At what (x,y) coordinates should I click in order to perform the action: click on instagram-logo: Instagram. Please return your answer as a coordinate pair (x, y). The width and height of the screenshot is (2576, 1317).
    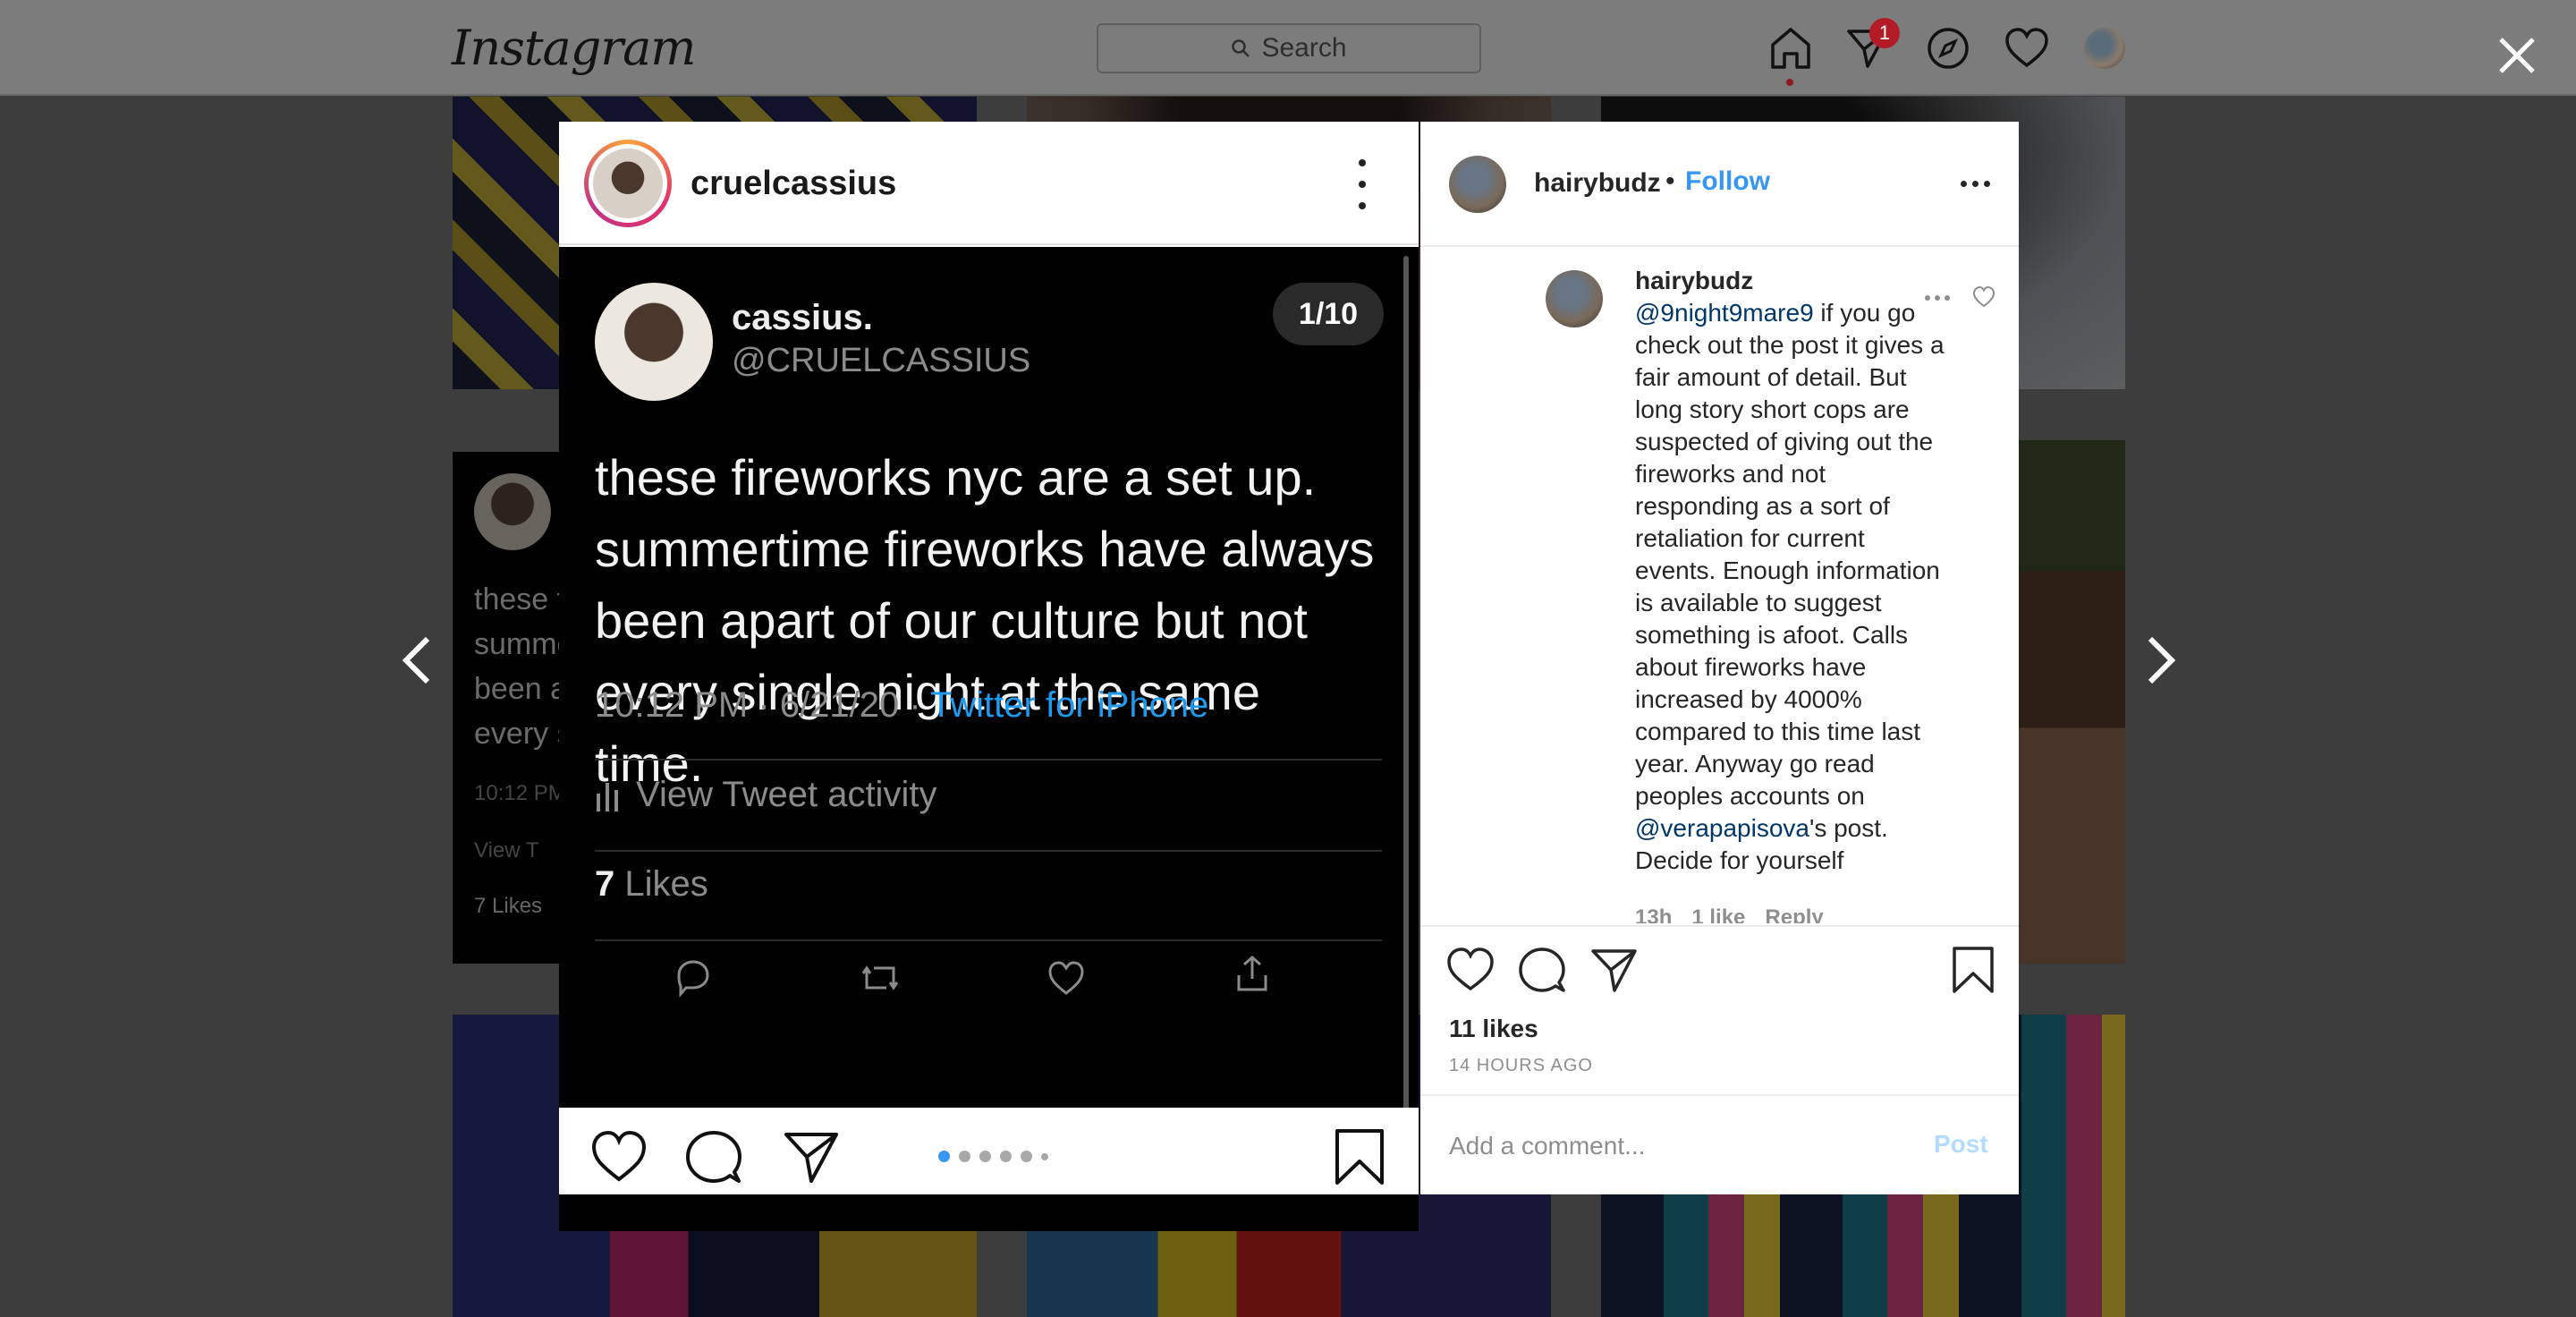
    Looking at the image, I should click on (574, 48).